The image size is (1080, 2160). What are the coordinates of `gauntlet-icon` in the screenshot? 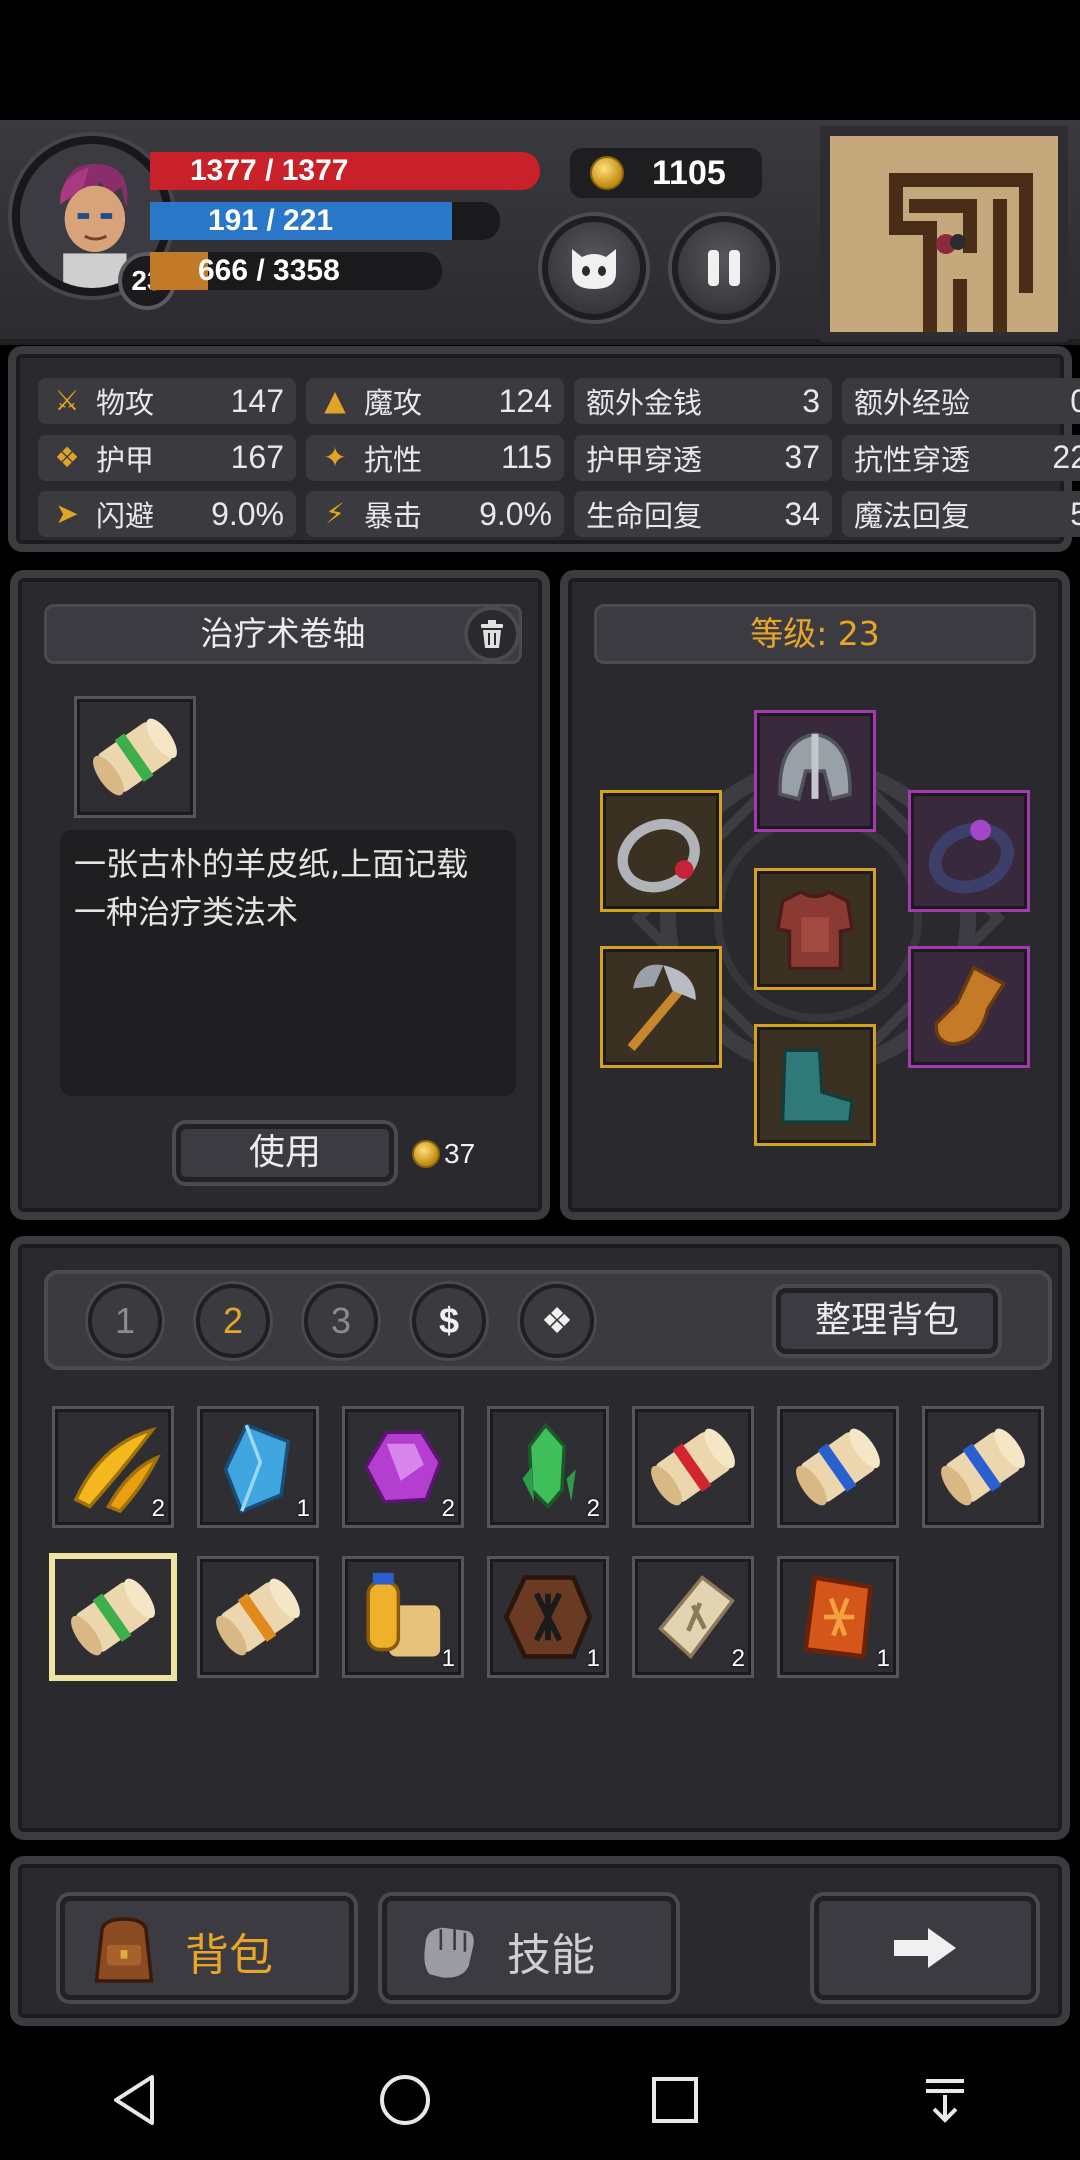 It's located at (970, 1005).